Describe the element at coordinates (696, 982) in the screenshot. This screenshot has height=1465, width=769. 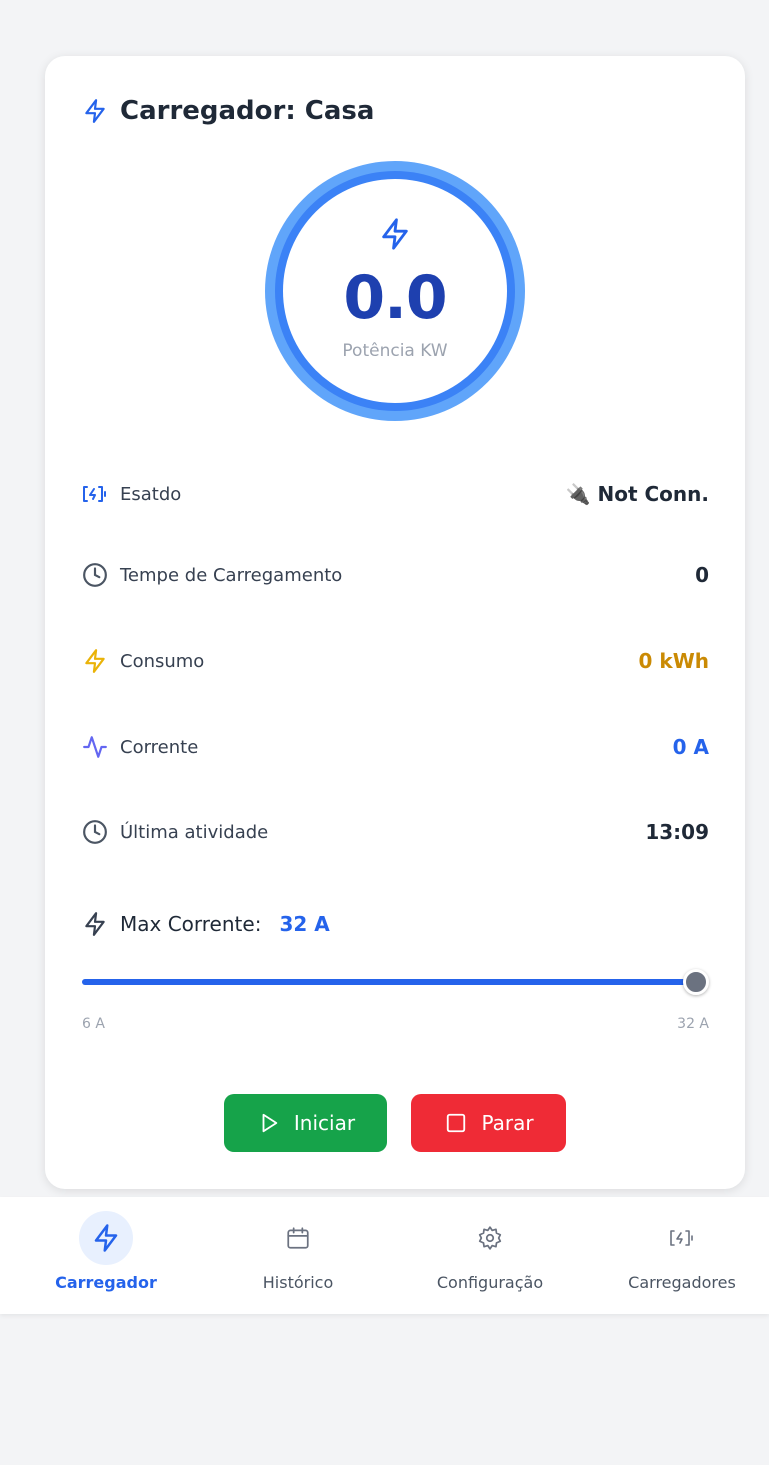
I see `slider-thumb` at that location.